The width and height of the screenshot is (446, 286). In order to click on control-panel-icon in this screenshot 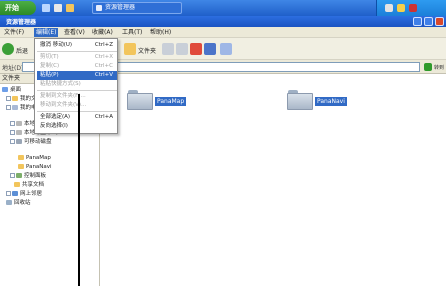, I will do `click(19, 175)`.